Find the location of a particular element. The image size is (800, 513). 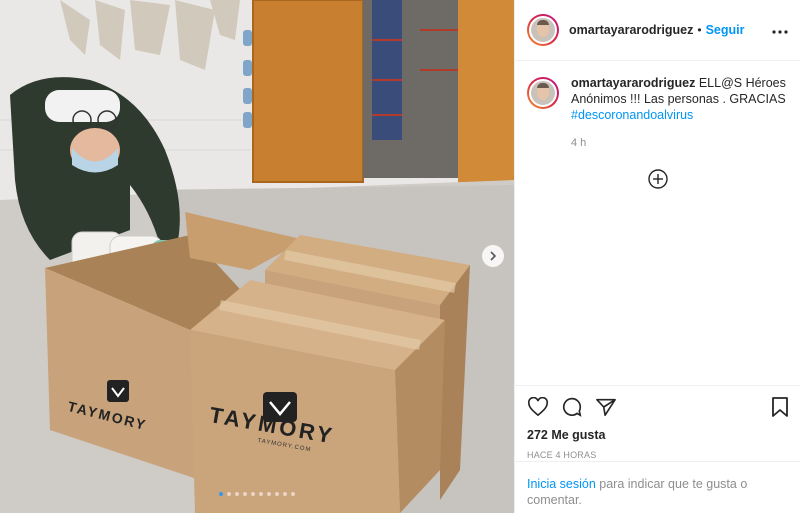

post-timestamp: HACE 4 HORAS is located at coordinates (658, 455).